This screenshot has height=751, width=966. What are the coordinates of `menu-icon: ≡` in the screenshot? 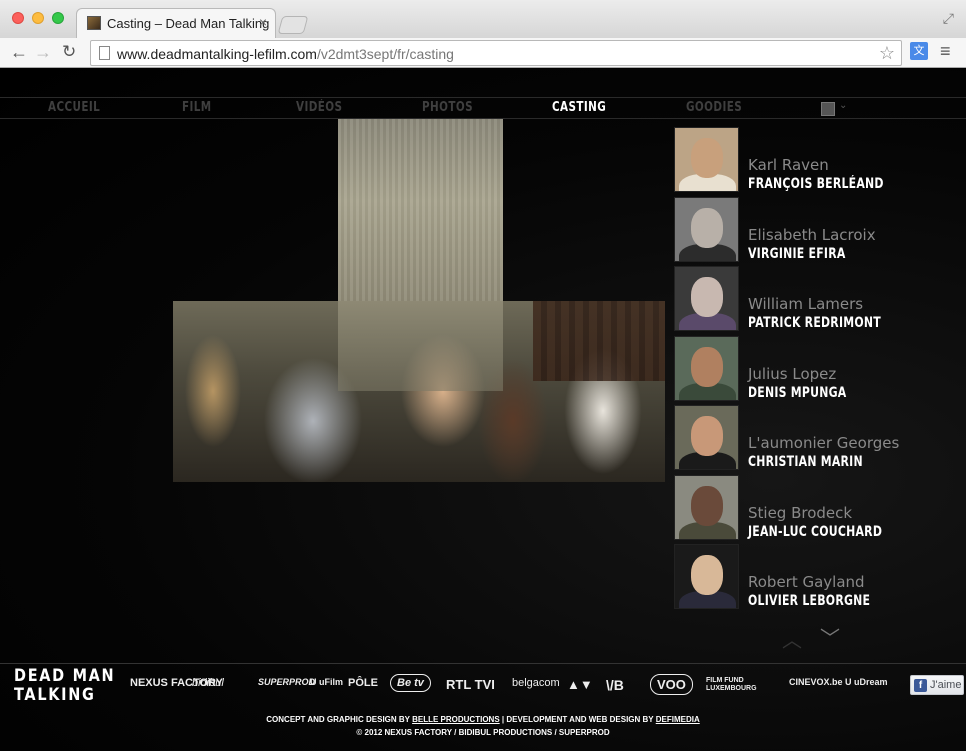 It's located at (945, 51).